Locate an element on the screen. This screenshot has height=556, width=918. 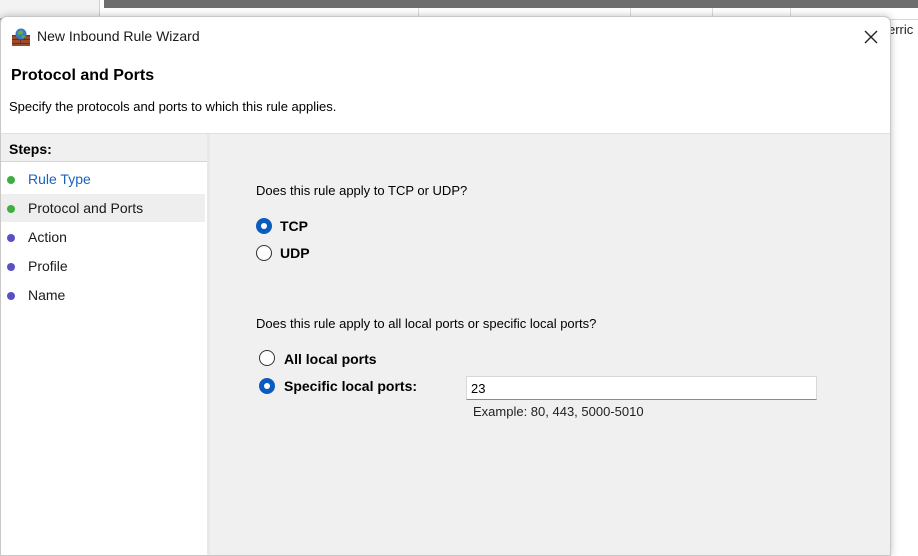
step-complete-dot-icon is located at coordinates (11, 180).